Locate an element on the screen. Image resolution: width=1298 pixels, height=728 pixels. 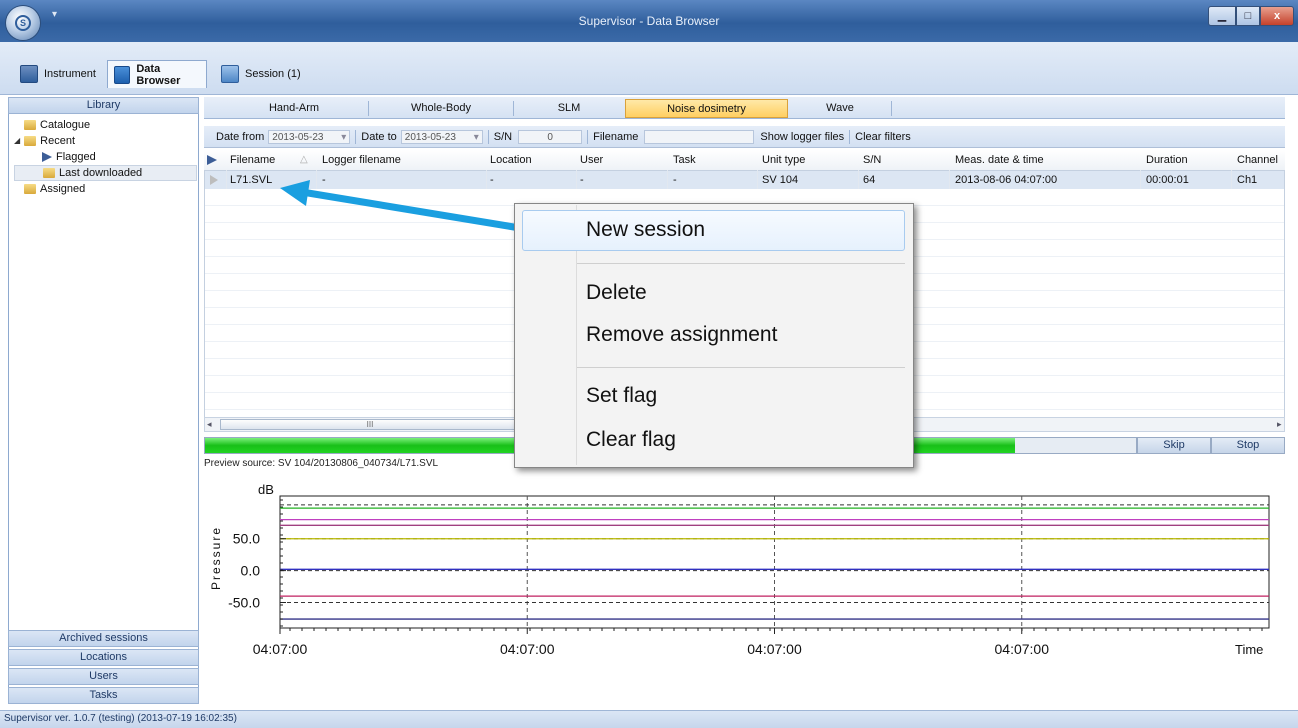
tab-data-browser-label: Data Browser is located at coordinates (158, 74).